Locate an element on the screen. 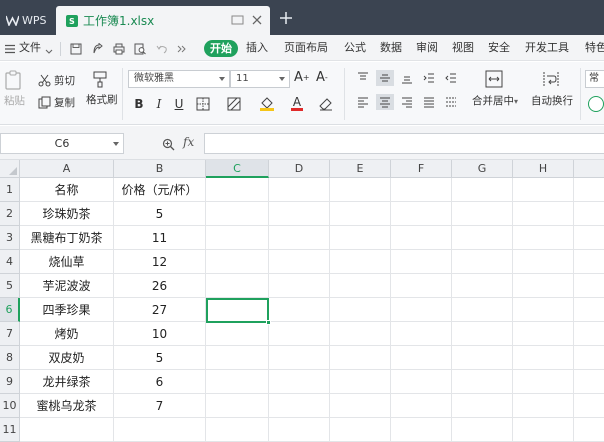 The width and height of the screenshot is (604, 442). tab-security: 安全 is located at coordinates (499, 48).